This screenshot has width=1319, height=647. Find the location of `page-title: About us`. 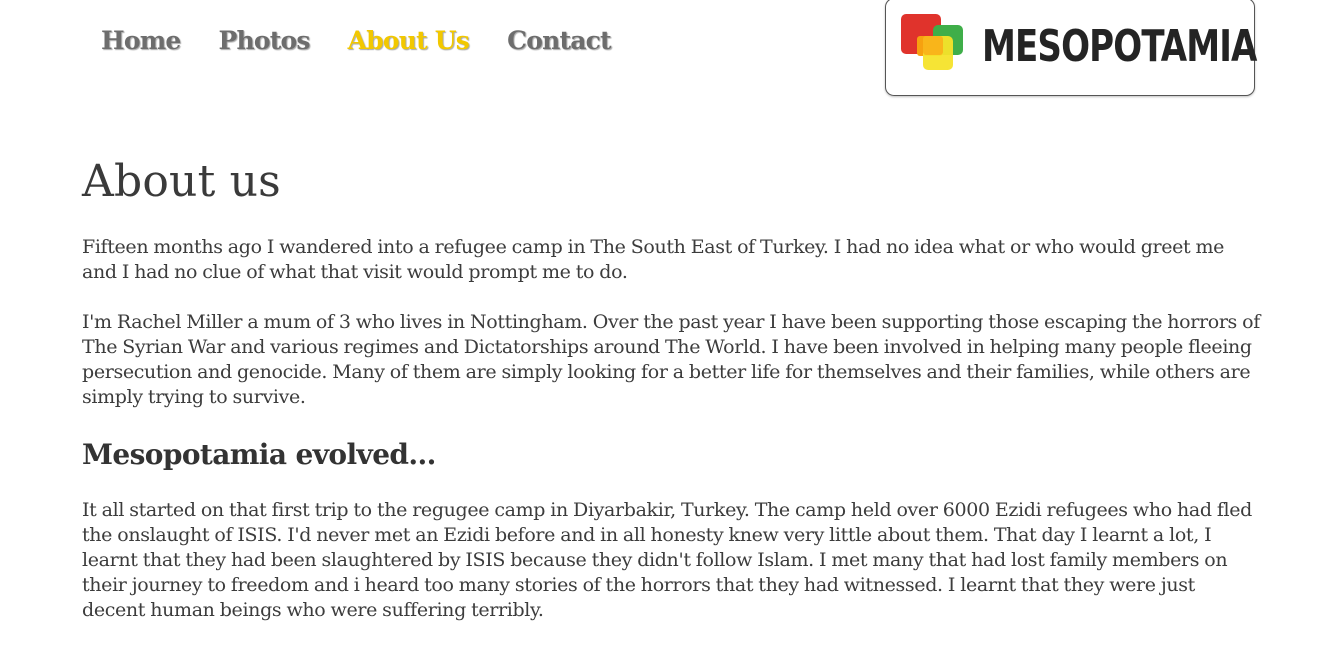

page-title: About us is located at coordinates (181, 181).